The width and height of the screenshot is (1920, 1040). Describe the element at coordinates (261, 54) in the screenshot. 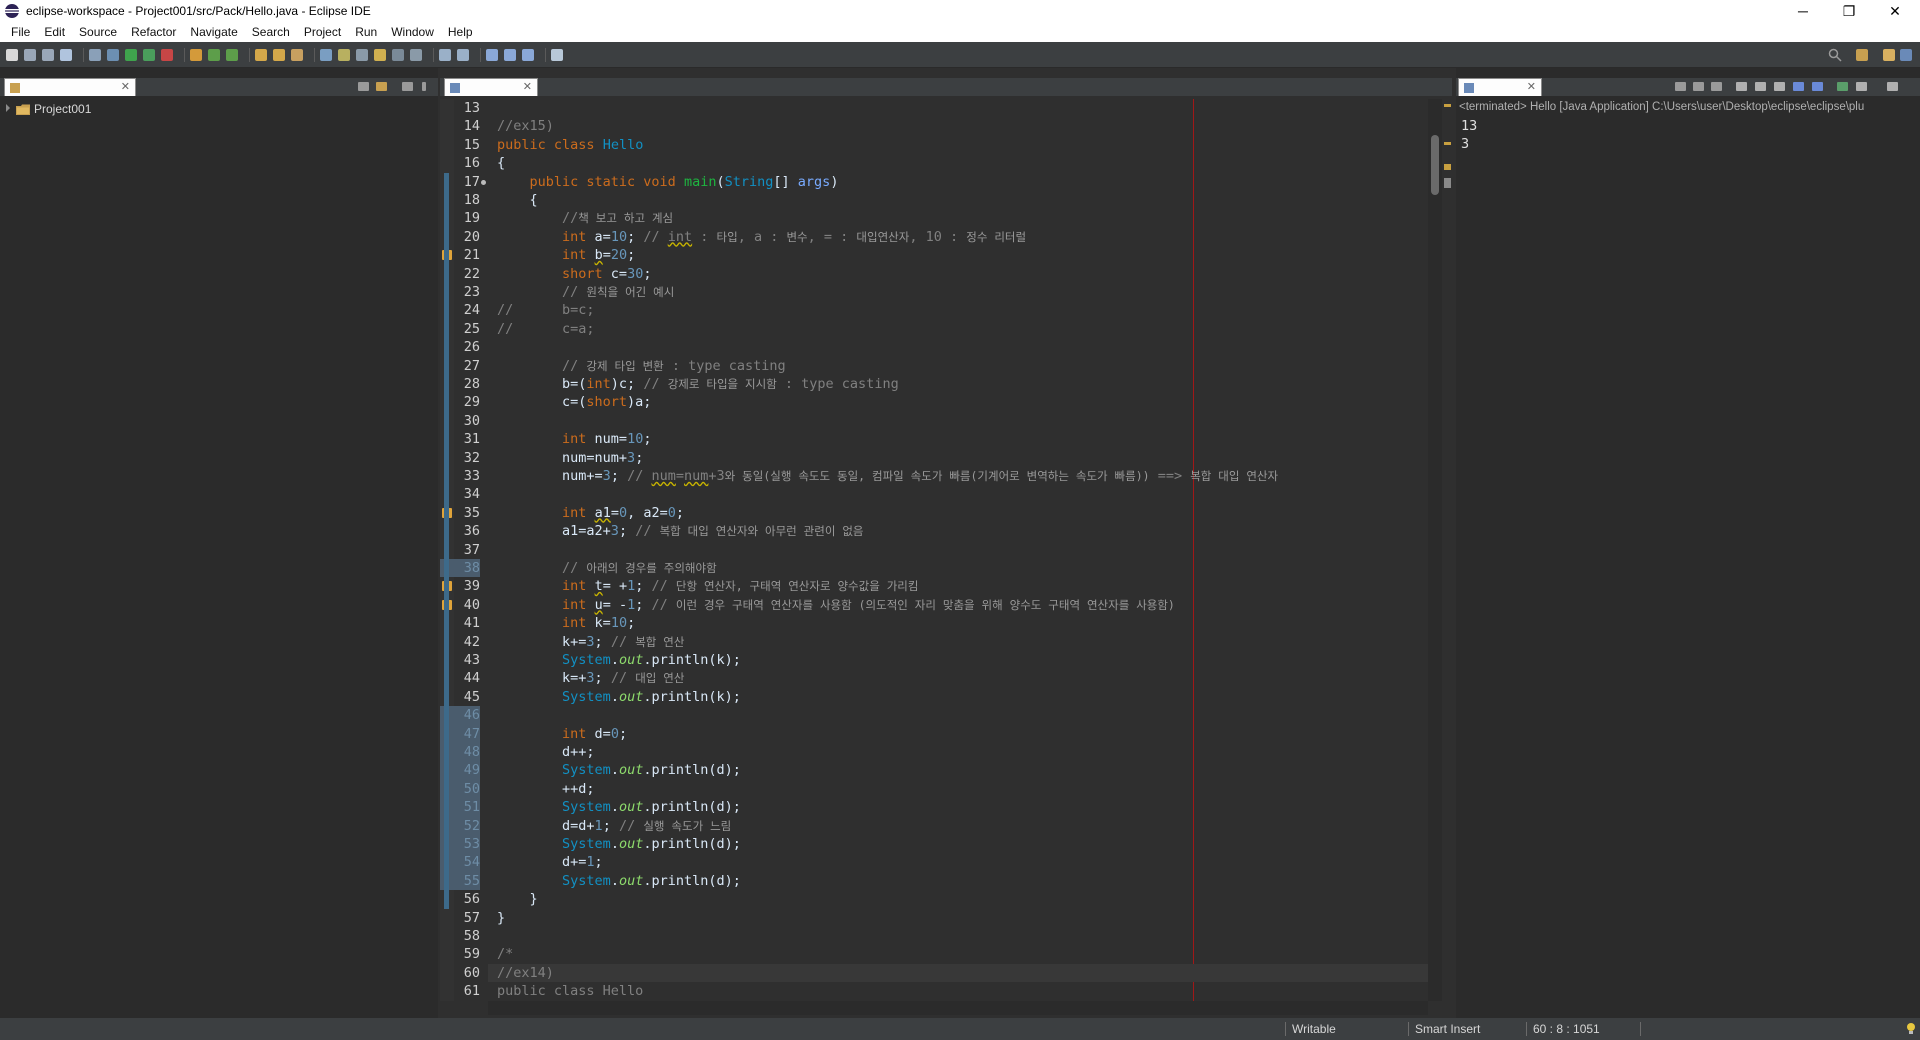

I see `open-type-icon` at that location.